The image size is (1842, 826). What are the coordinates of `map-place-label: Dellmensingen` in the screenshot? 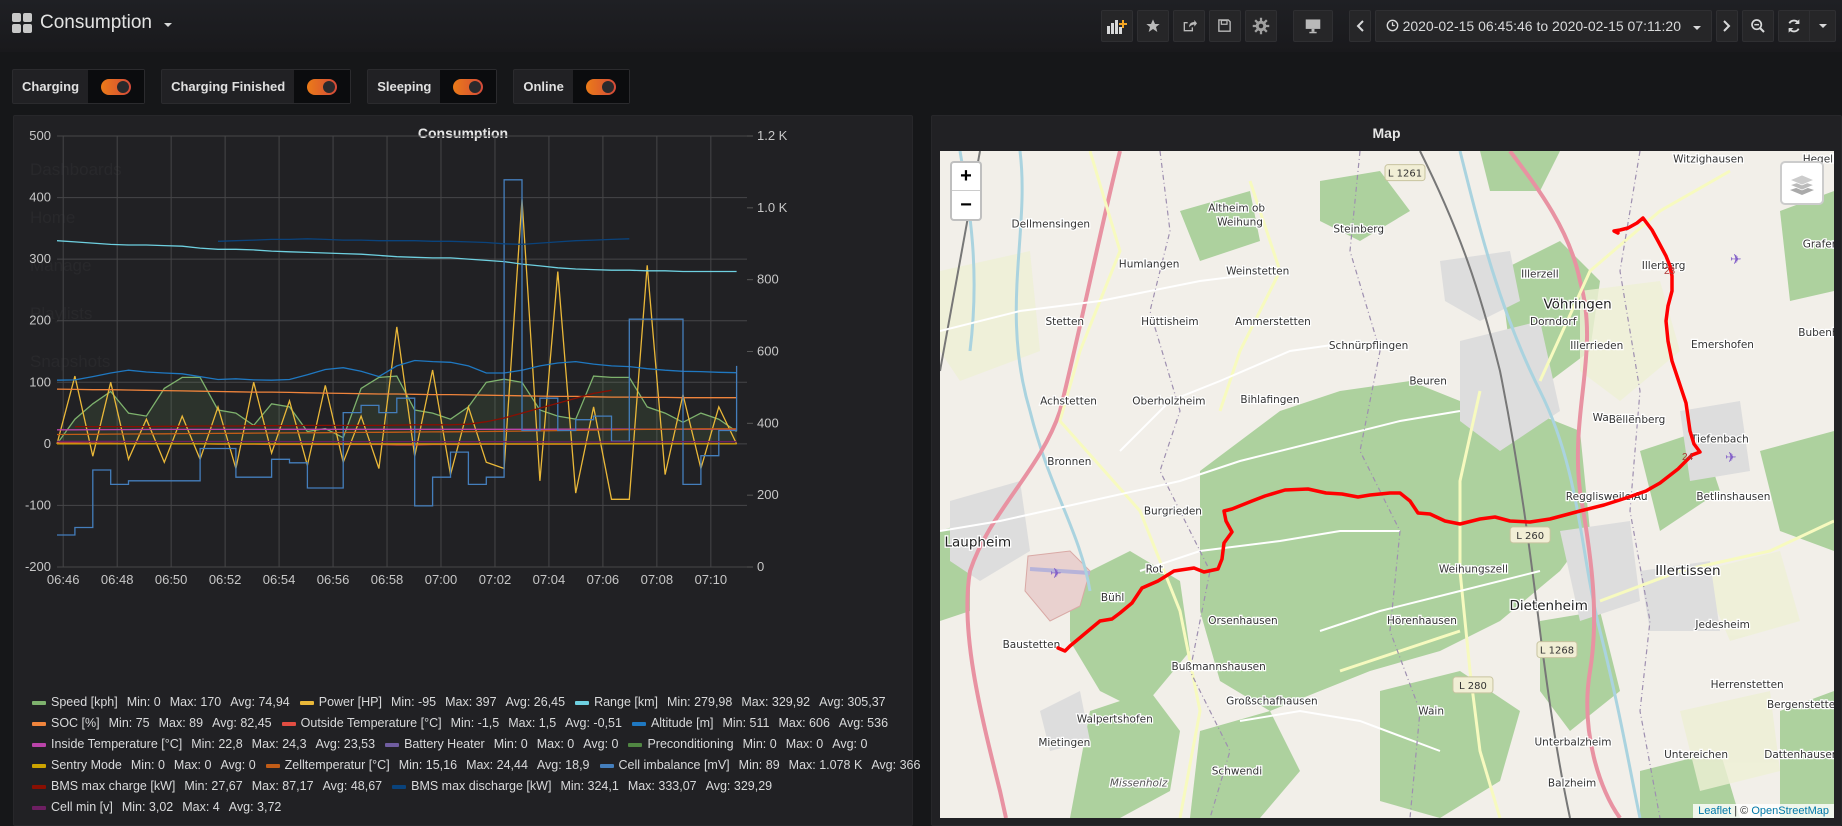 It's located at (1051, 225).